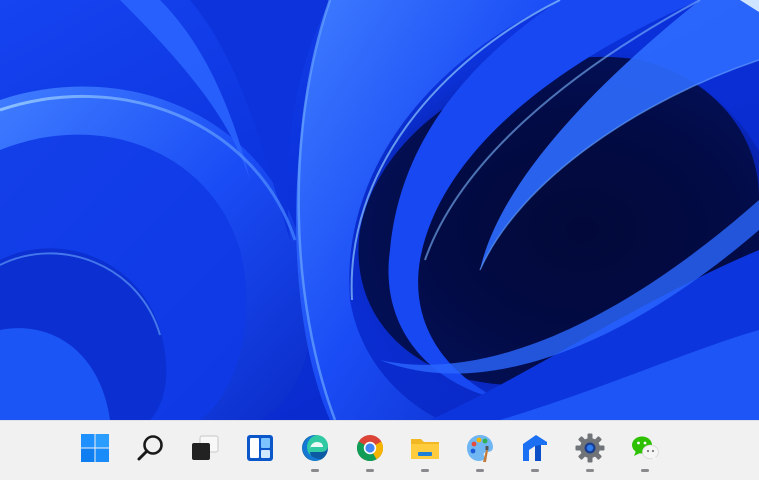 This screenshot has width=759, height=480. I want to click on chrome-icon, so click(370, 448).